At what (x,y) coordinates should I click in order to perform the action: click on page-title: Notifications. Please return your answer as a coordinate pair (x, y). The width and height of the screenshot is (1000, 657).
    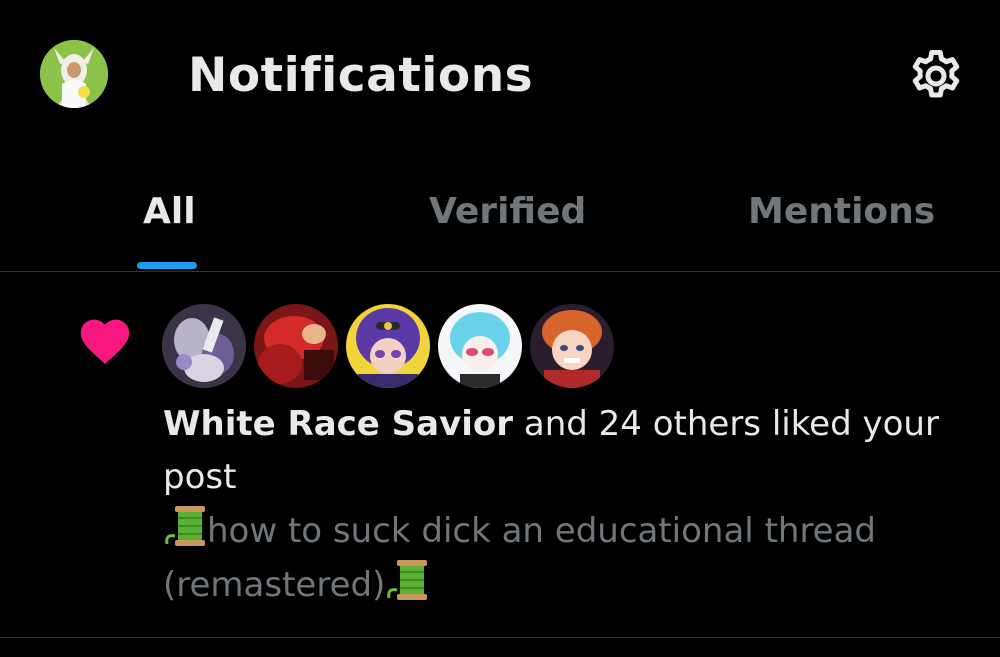
    Looking at the image, I should click on (361, 75).